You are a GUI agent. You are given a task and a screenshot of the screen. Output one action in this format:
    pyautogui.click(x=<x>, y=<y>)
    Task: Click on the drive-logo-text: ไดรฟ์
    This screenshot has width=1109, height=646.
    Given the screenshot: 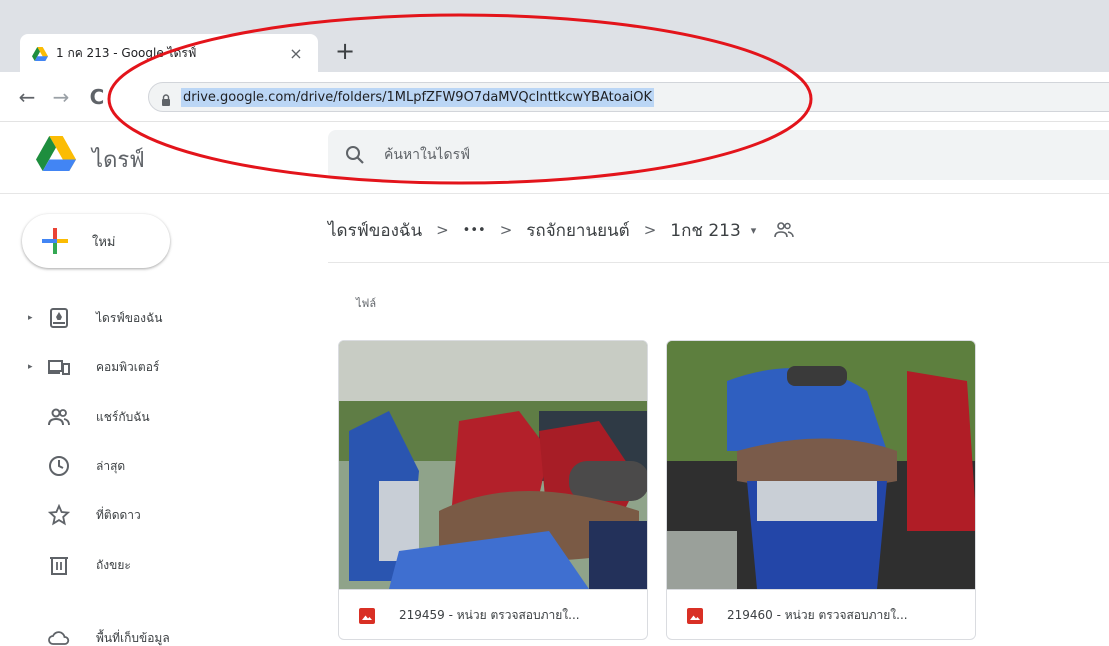 What is the action you would take?
    pyautogui.click(x=118, y=159)
    